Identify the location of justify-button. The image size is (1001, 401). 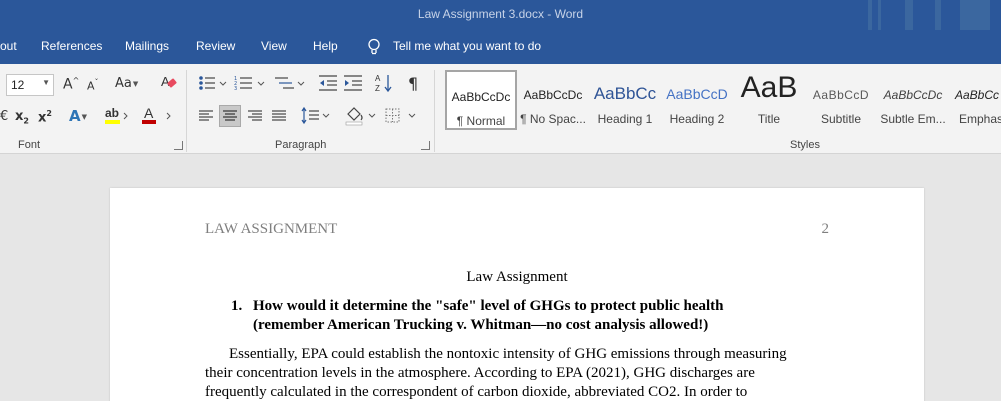
(279, 117).